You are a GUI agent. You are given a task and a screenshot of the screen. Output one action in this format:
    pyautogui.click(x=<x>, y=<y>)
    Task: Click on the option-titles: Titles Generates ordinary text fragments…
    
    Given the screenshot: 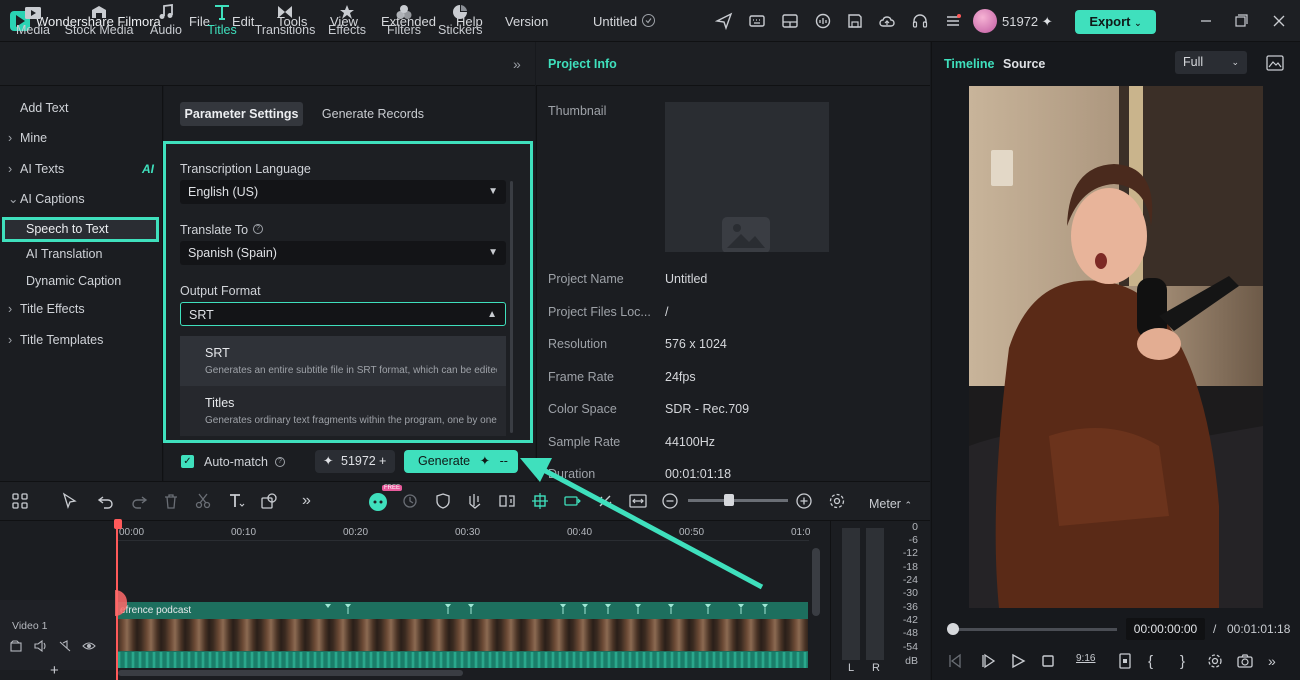 What is the action you would take?
    pyautogui.click(x=343, y=411)
    